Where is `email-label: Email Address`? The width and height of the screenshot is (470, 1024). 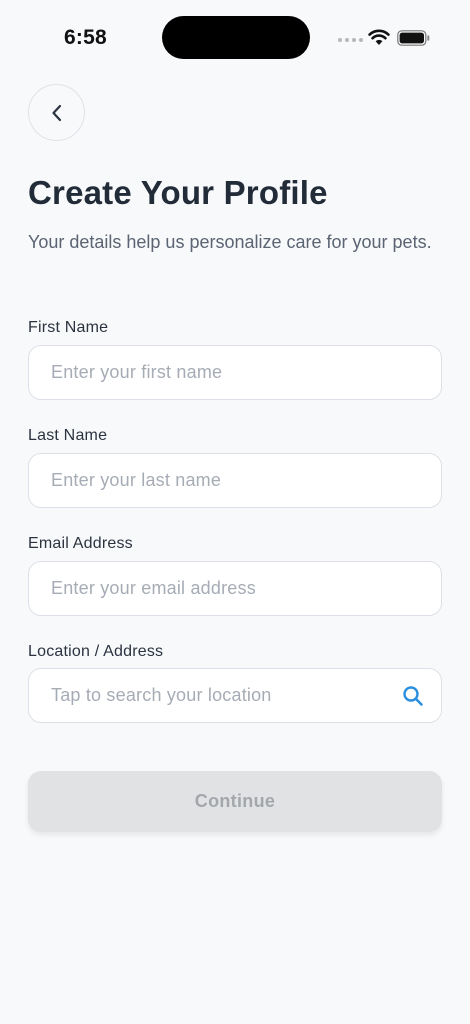 email-label: Email Address is located at coordinates (80, 543).